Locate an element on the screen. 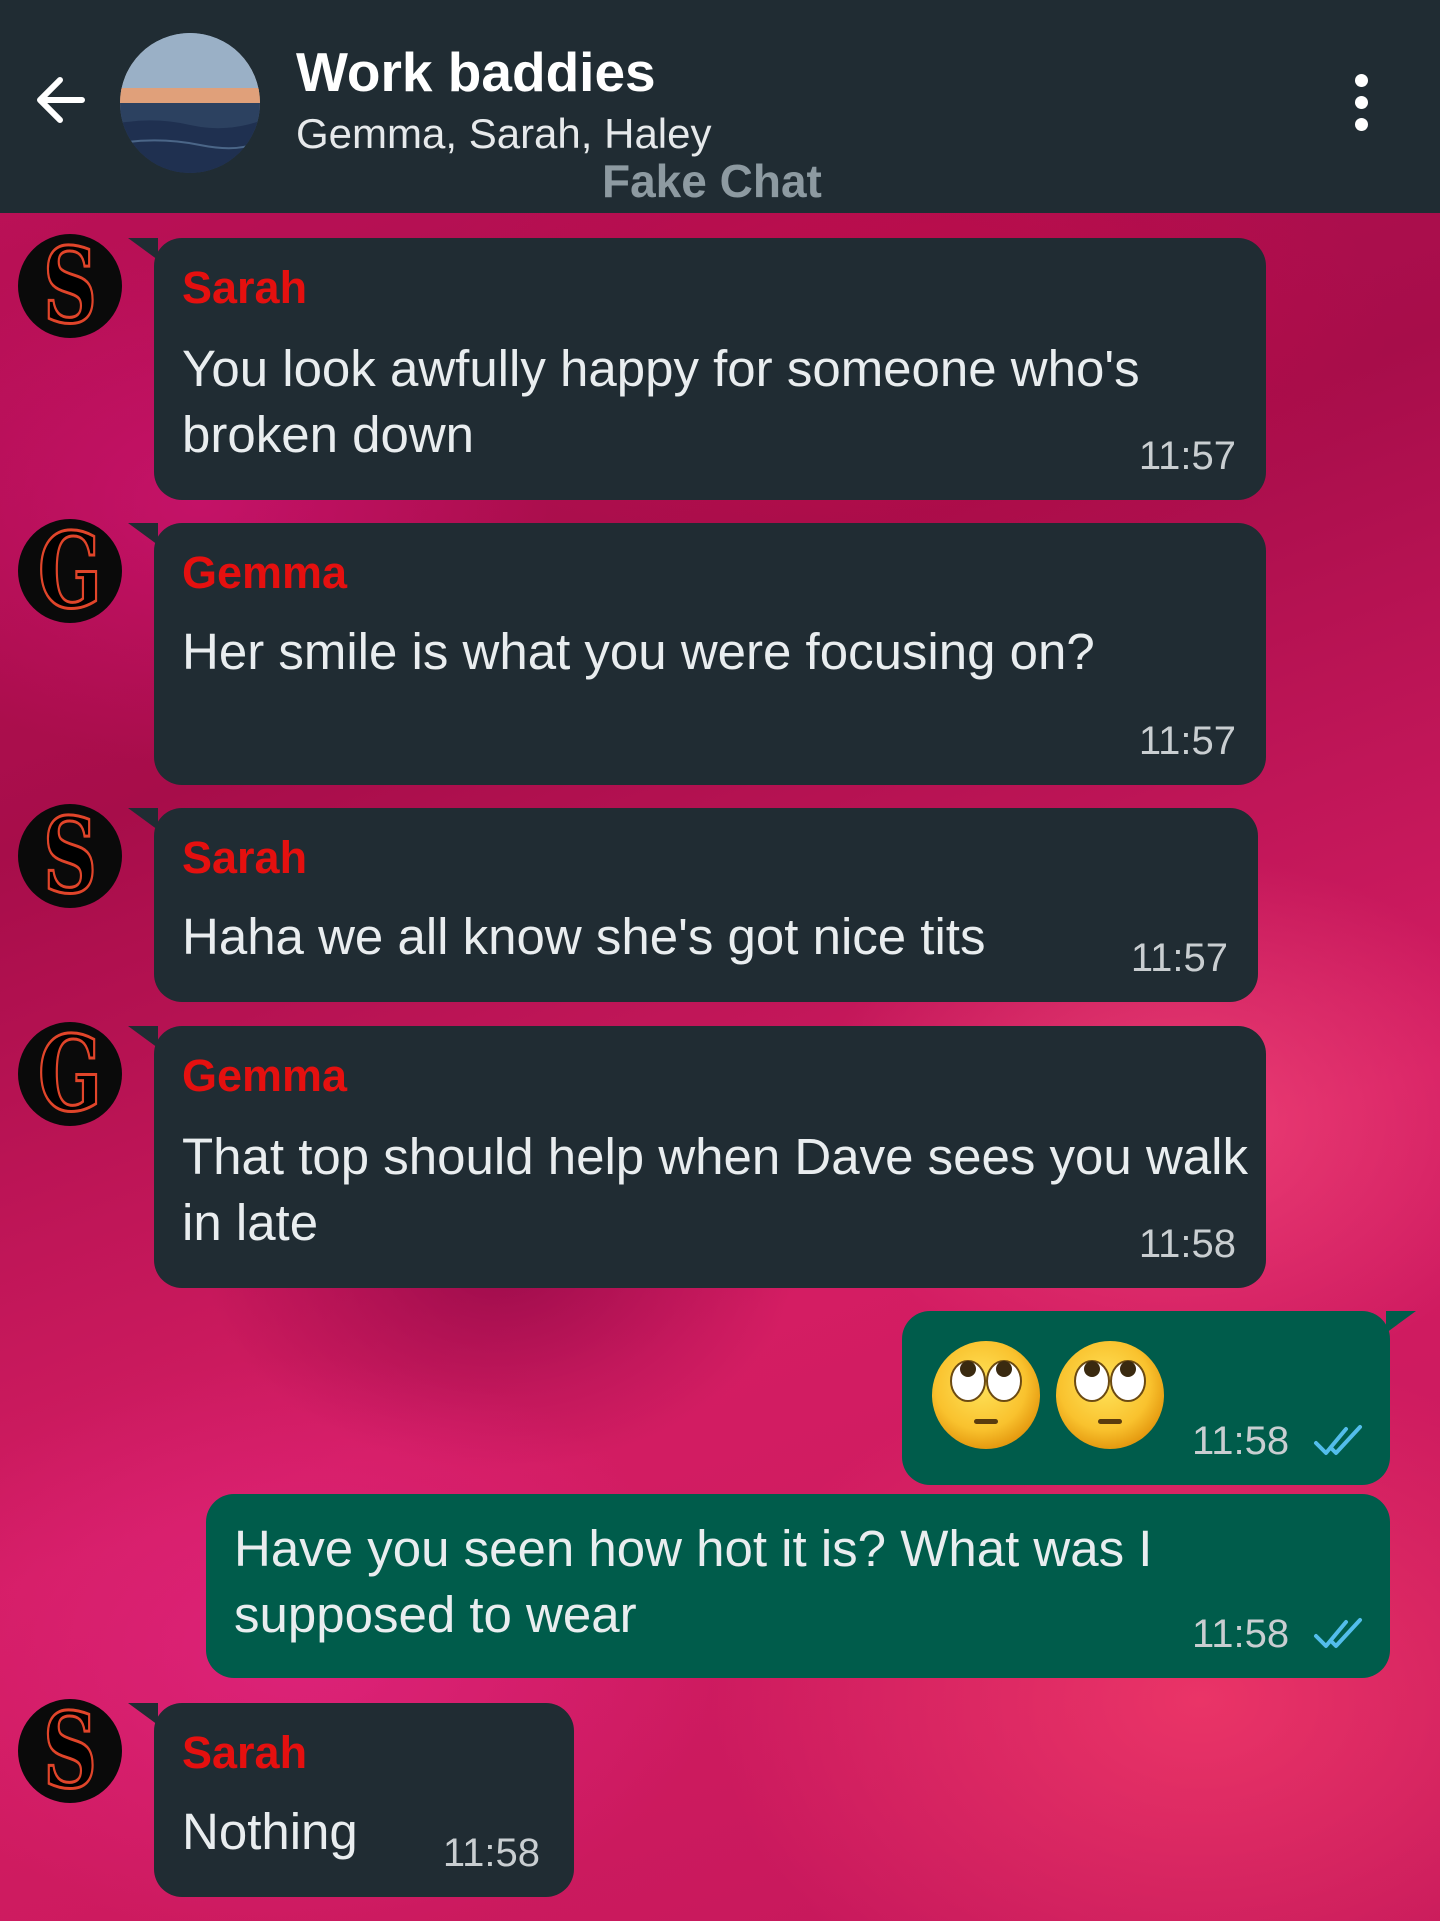 The width and height of the screenshot is (1440, 1921). message-bubble: Sarah Nothing 11:58 is located at coordinates (351, 1800).